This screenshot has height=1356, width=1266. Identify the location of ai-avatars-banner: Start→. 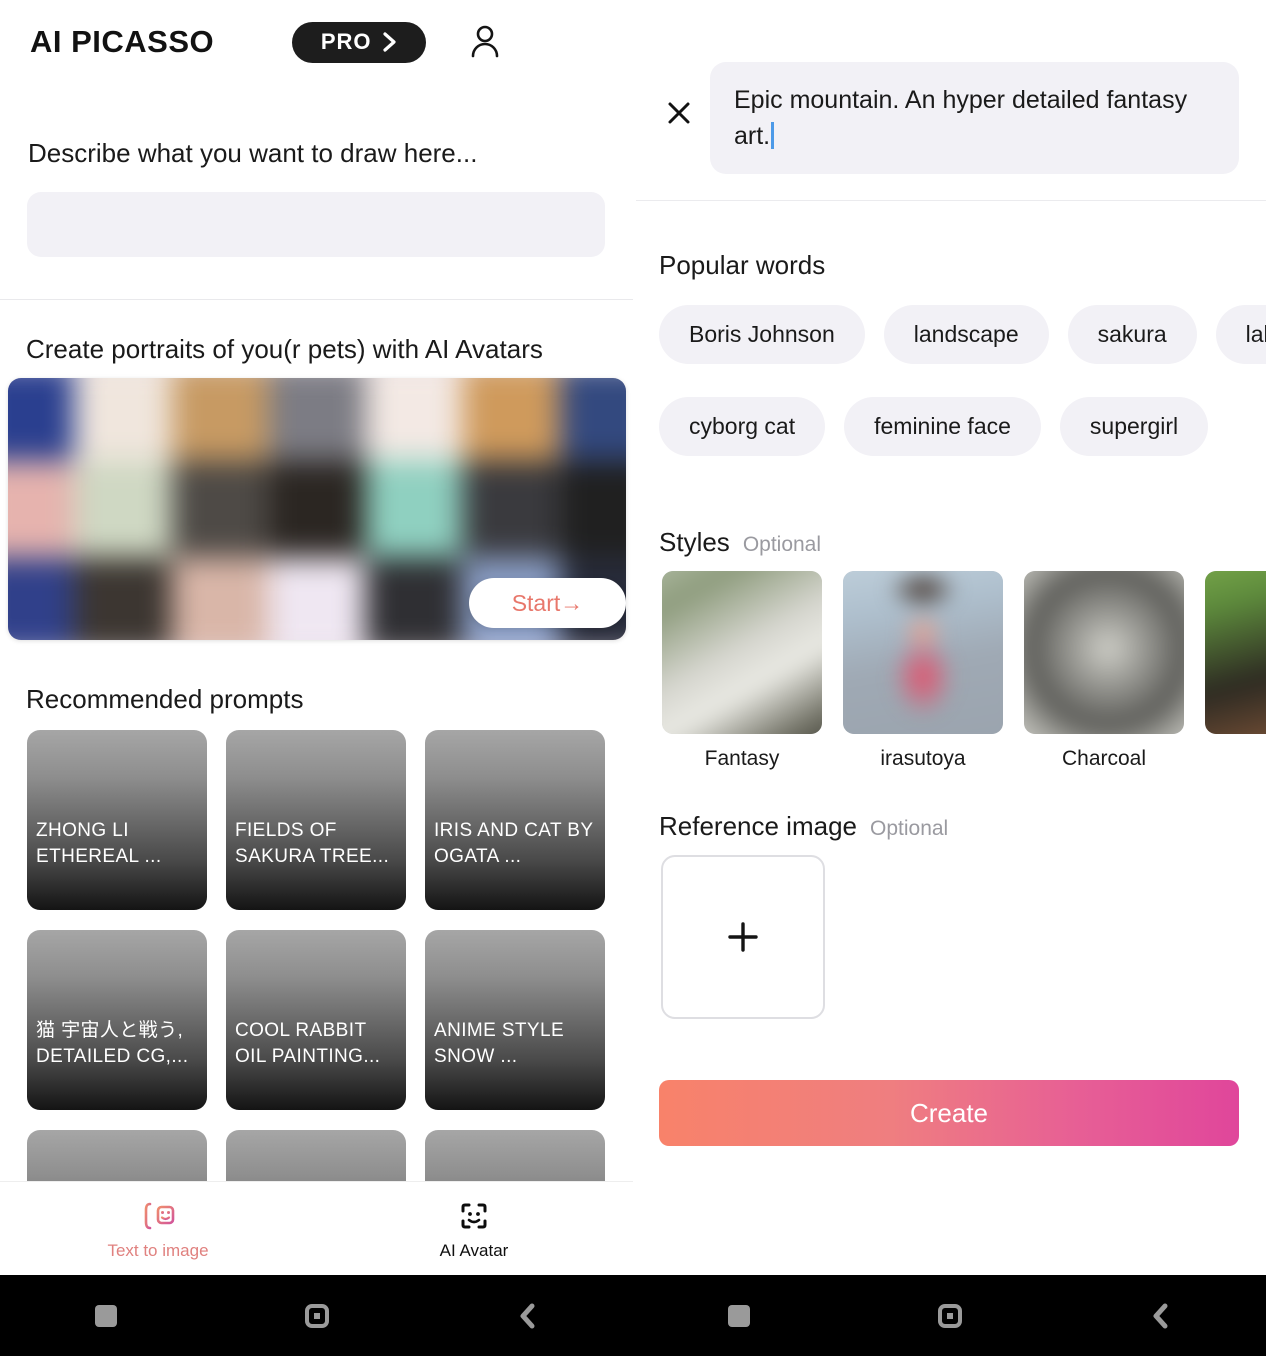
(317, 509).